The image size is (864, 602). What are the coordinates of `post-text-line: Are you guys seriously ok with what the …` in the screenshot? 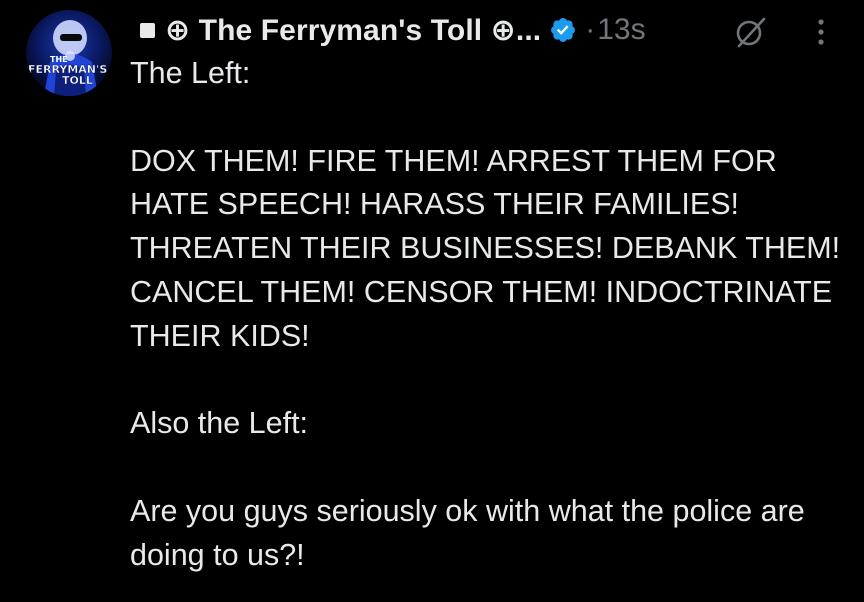 It's located at (467, 532).